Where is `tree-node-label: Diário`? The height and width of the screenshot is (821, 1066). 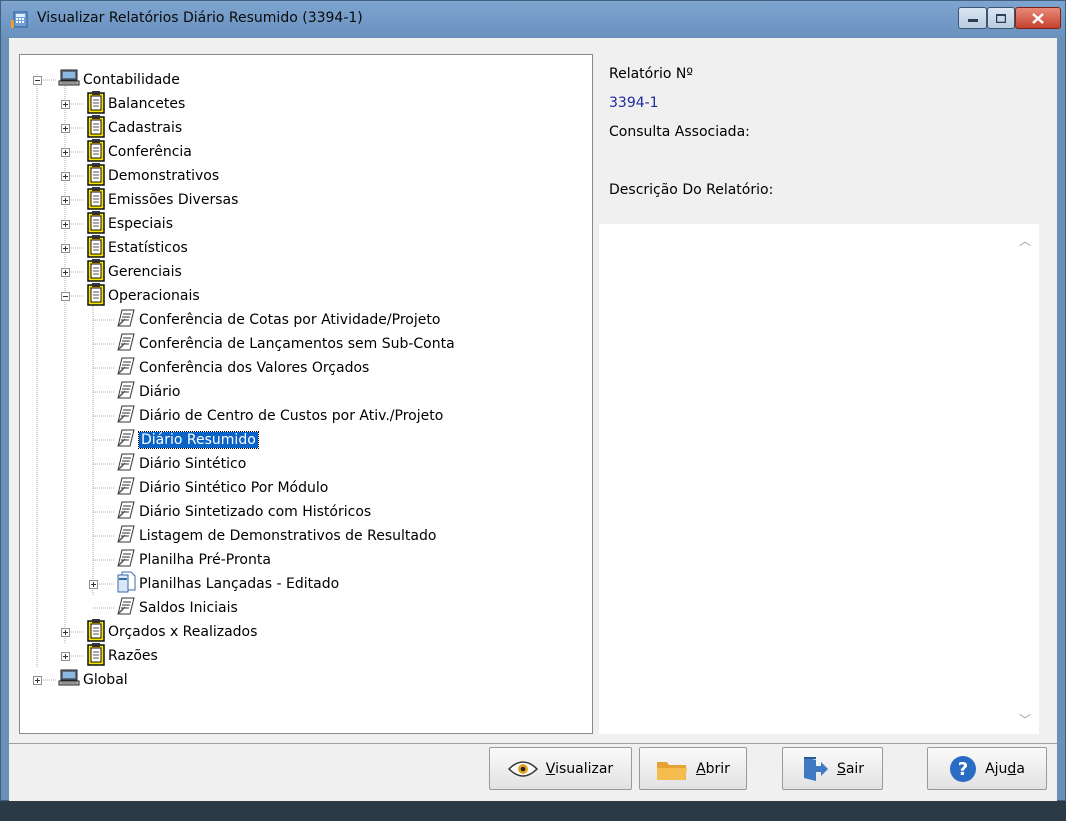 tree-node-label: Diário is located at coordinates (160, 392).